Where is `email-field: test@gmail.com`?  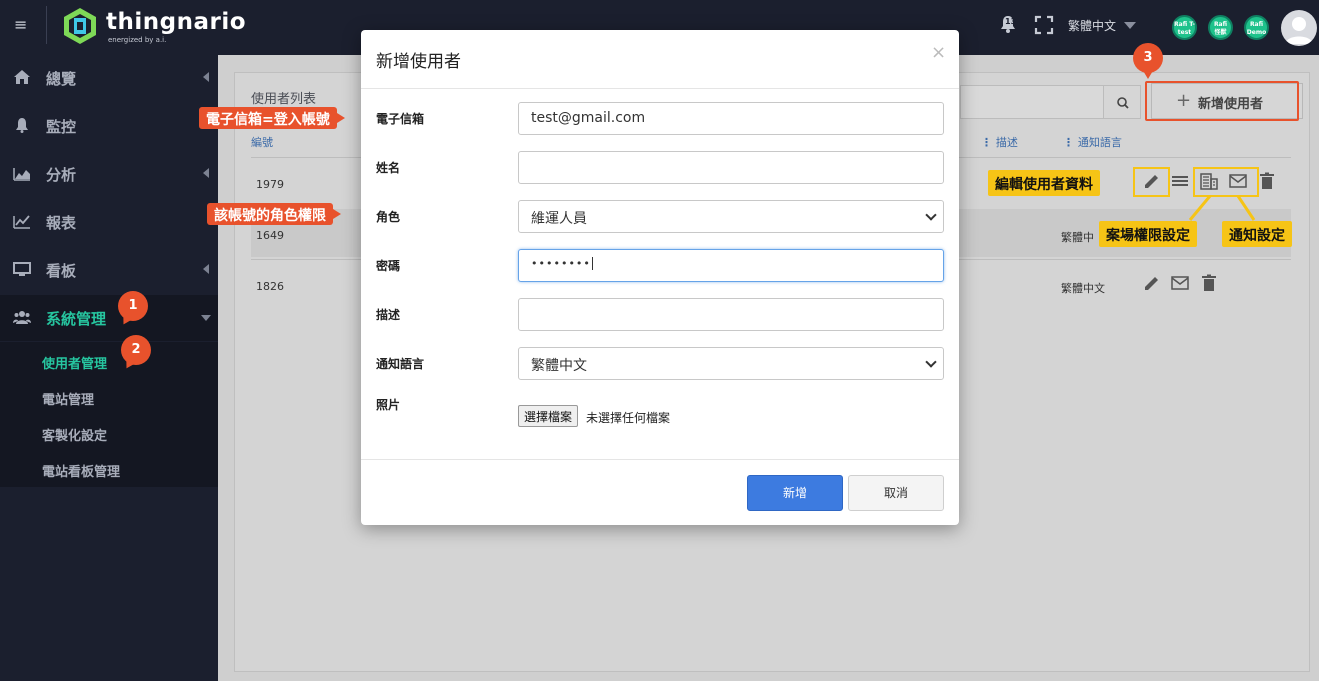
email-field: test@gmail.com is located at coordinates (731, 118).